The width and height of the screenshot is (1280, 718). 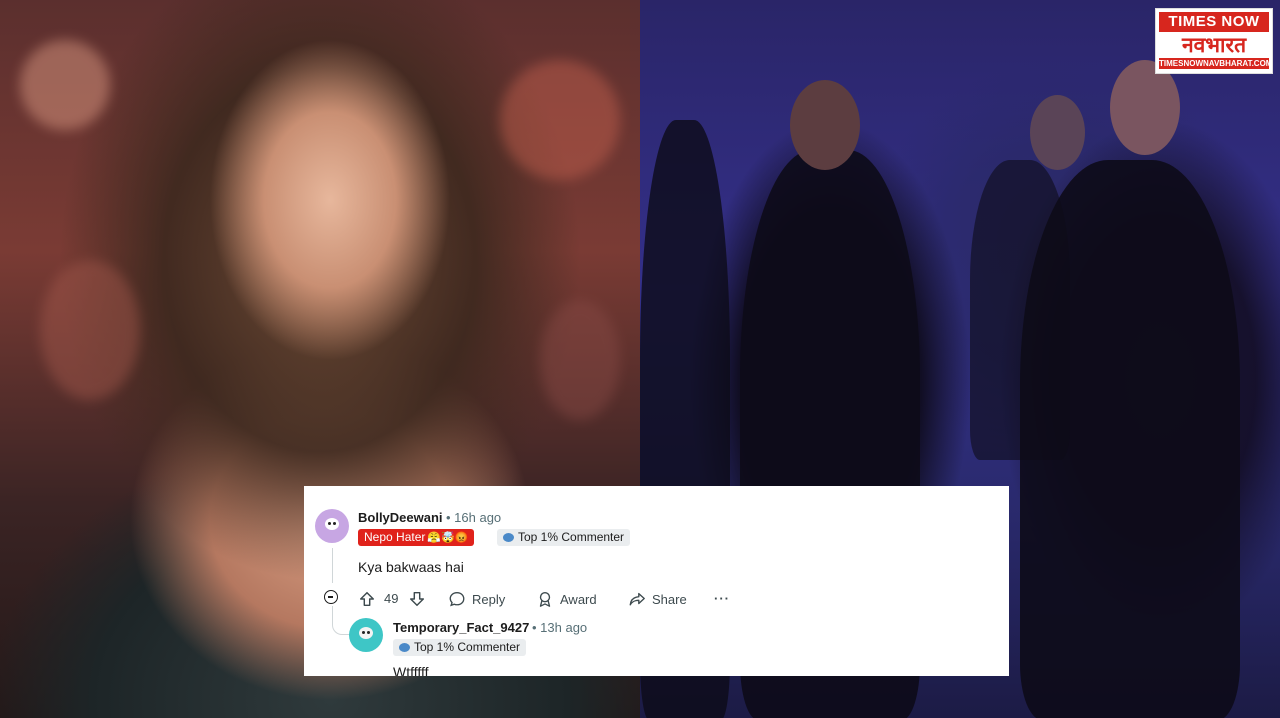 What do you see at coordinates (722, 599) in the screenshot?
I see `more-options-button: ···` at bounding box center [722, 599].